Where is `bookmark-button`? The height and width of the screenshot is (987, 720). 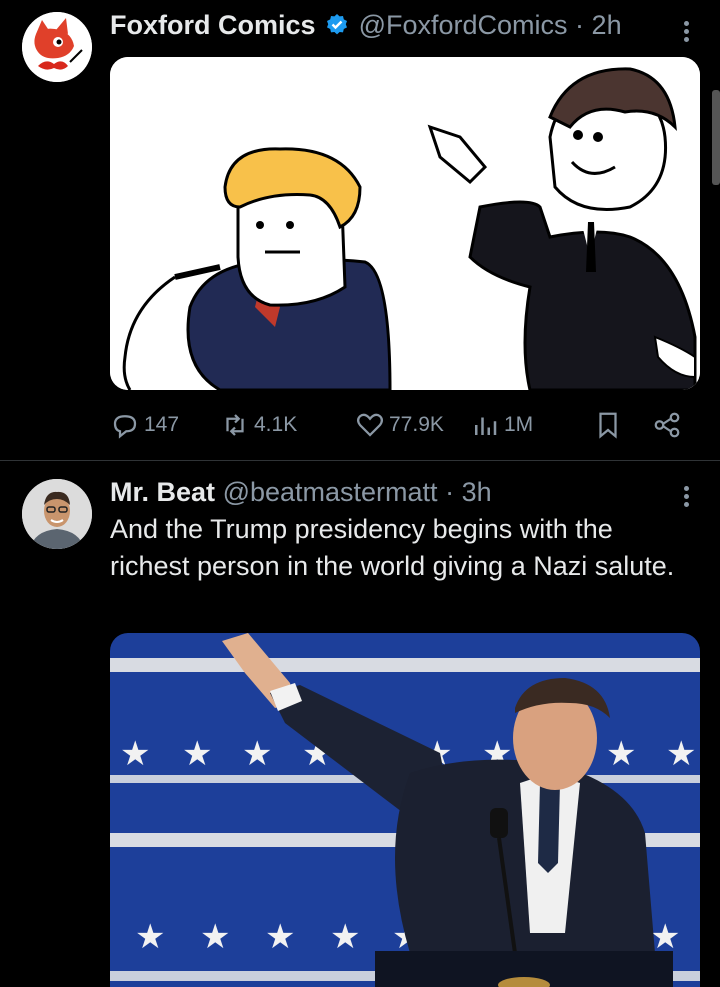
bookmark-button is located at coordinates (608, 425).